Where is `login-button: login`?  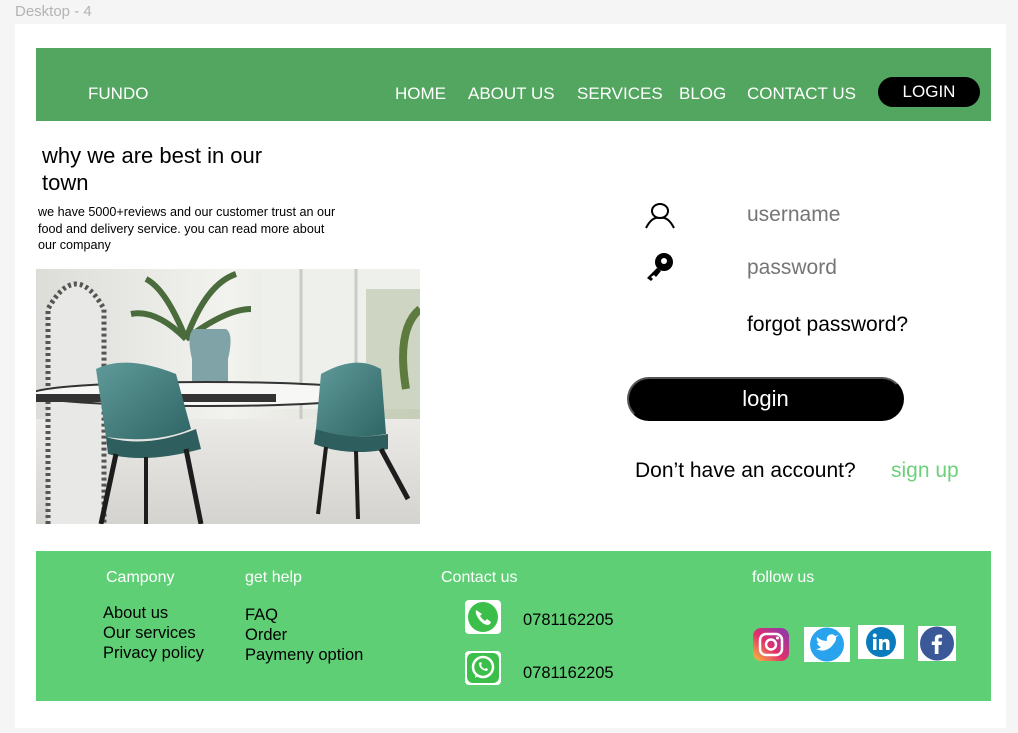 login-button: login is located at coordinates (765, 399).